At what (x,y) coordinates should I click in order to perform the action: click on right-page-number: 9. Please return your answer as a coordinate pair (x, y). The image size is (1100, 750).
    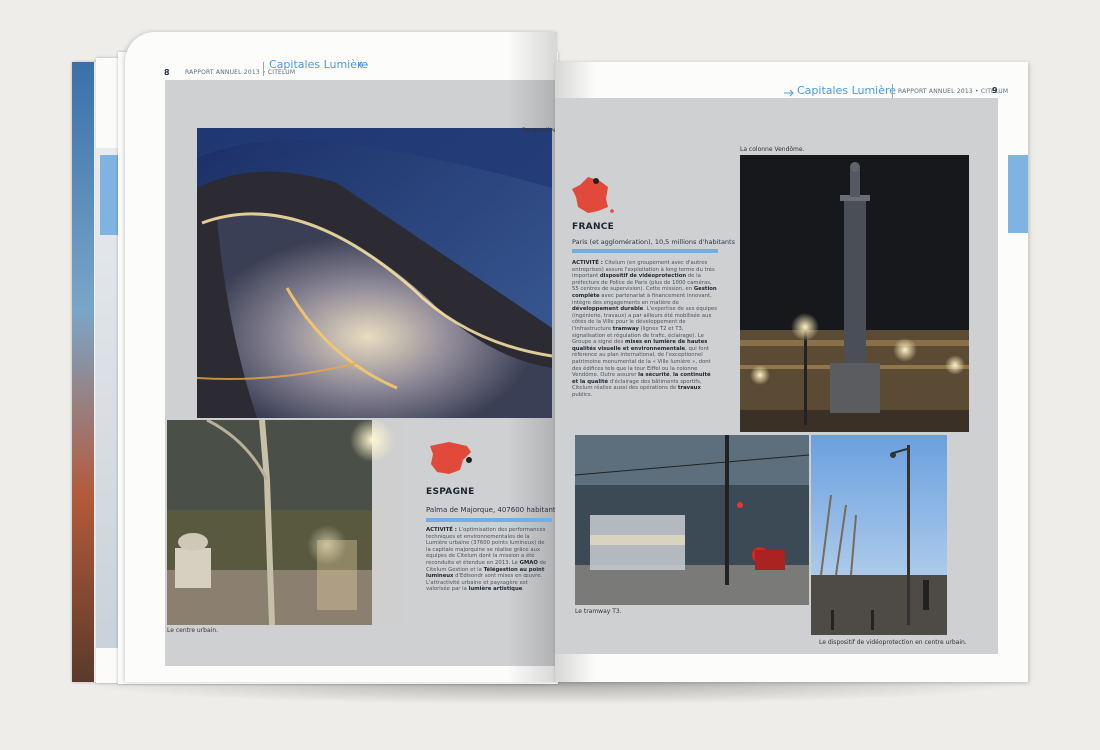
    Looking at the image, I should click on (995, 90).